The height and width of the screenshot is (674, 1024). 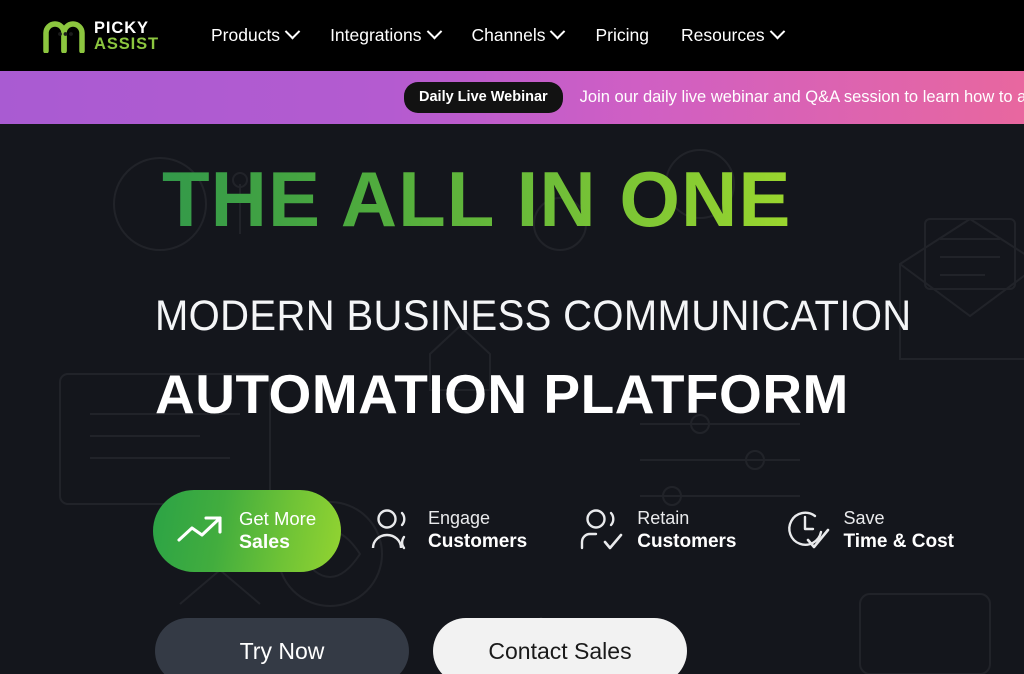 I want to click on nav-item-pricing: Pricing, so click(x=622, y=35).